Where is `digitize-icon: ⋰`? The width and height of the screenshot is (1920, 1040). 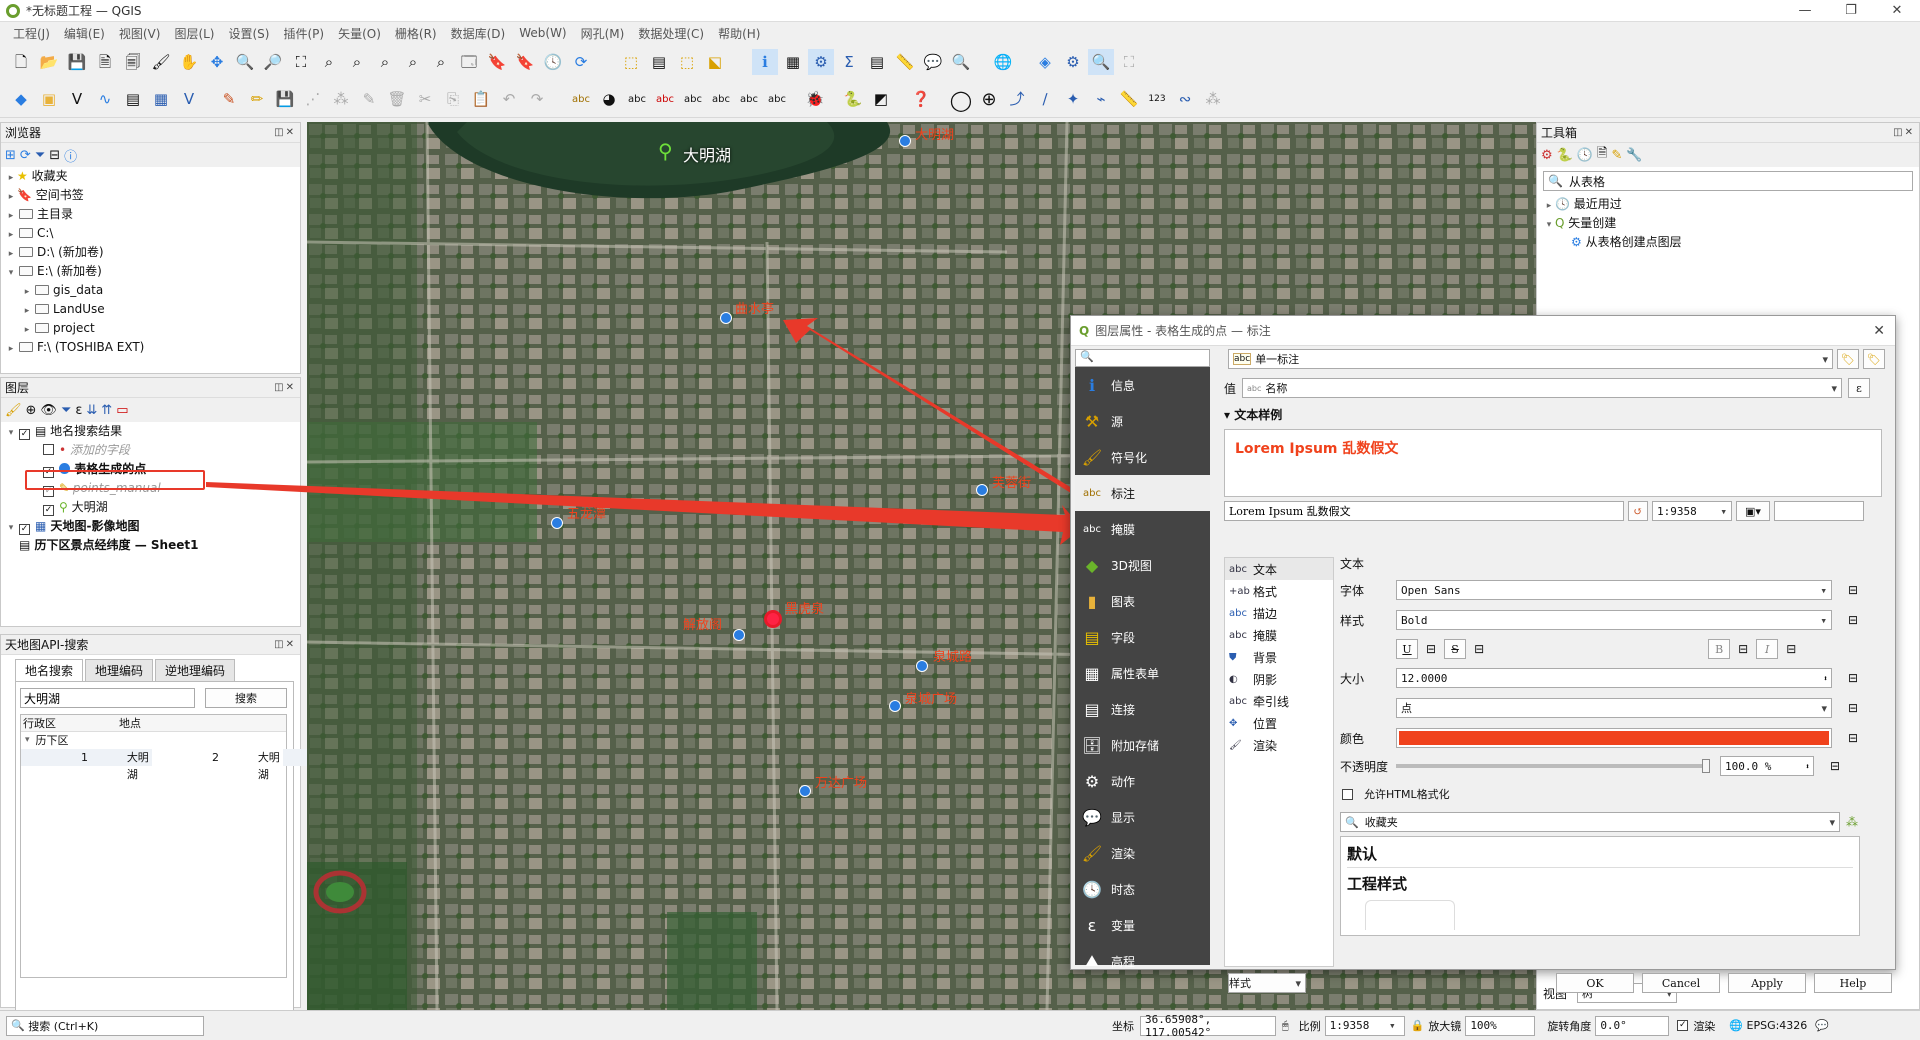 digitize-icon: ⋰ is located at coordinates (313, 100).